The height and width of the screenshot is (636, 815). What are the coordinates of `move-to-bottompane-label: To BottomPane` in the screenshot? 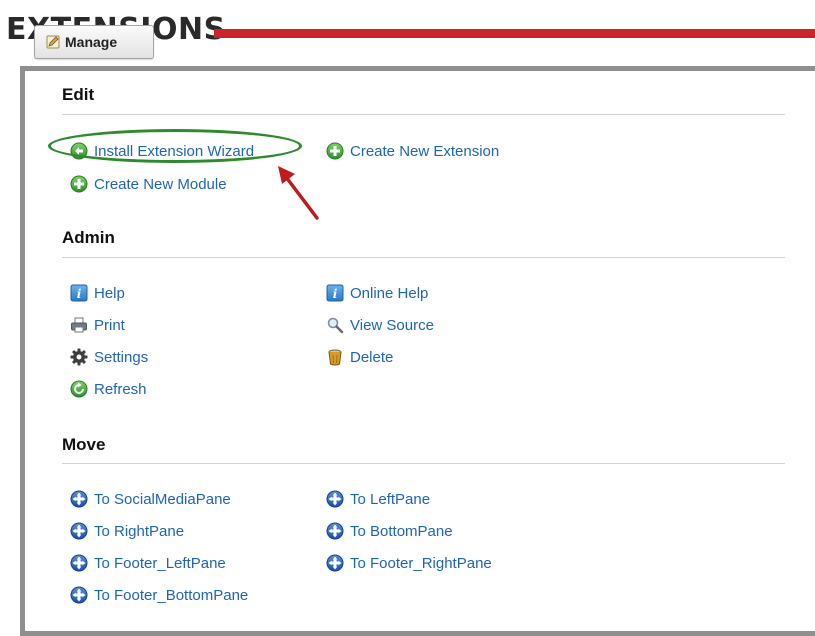 It's located at (401, 531).